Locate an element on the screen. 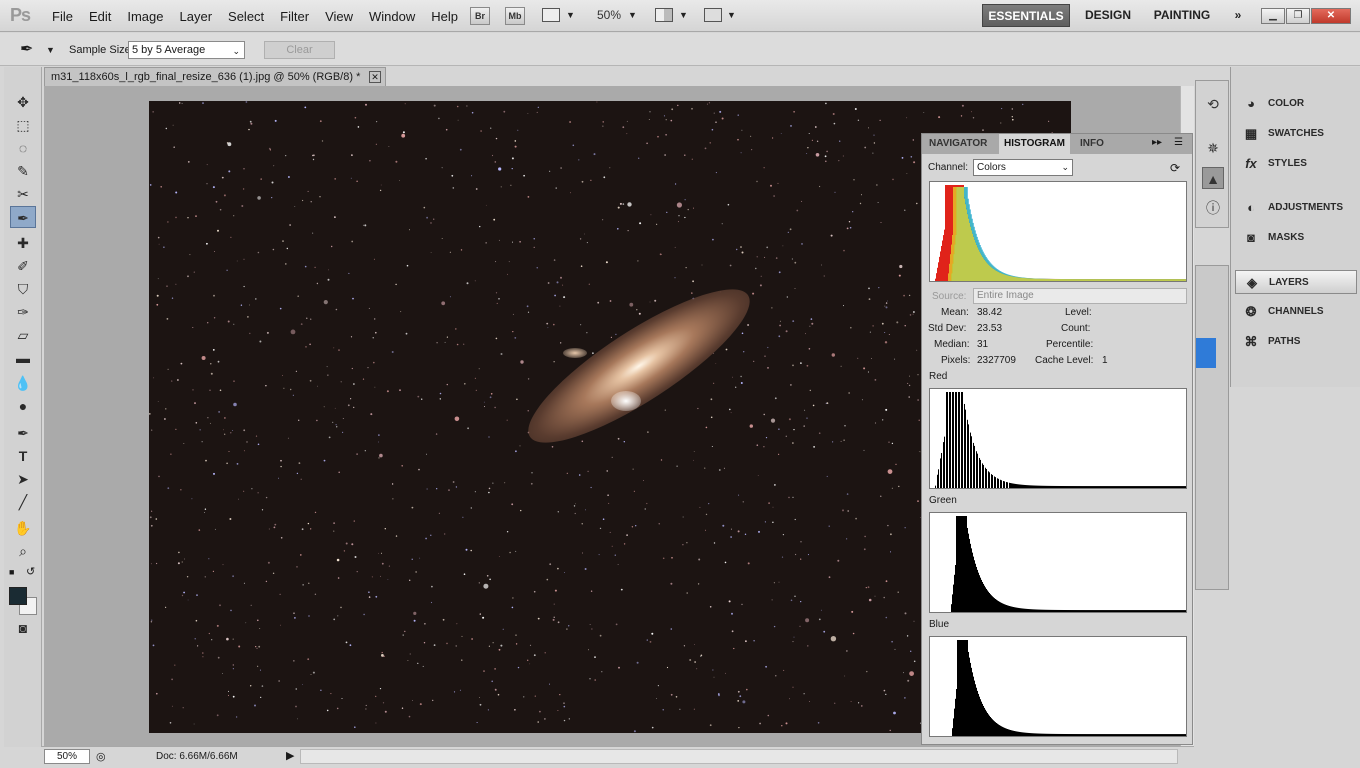 Image resolution: width=1360 pixels, height=768 pixels. brush-tool-icon: ✐ is located at coordinates (23, 266).